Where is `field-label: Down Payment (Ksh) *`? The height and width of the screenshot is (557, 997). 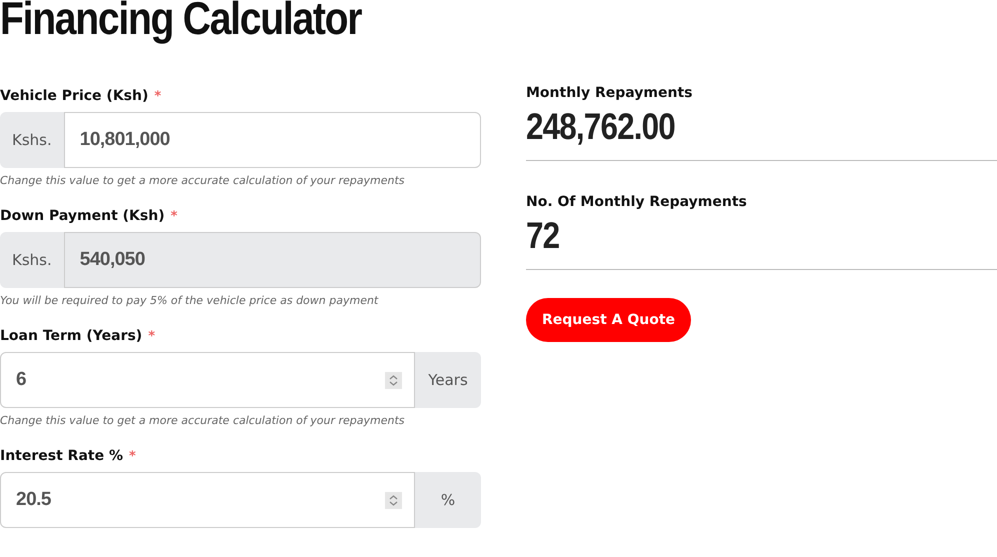 field-label: Down Payment (Ksh) * is located at coordinates (89, 216).